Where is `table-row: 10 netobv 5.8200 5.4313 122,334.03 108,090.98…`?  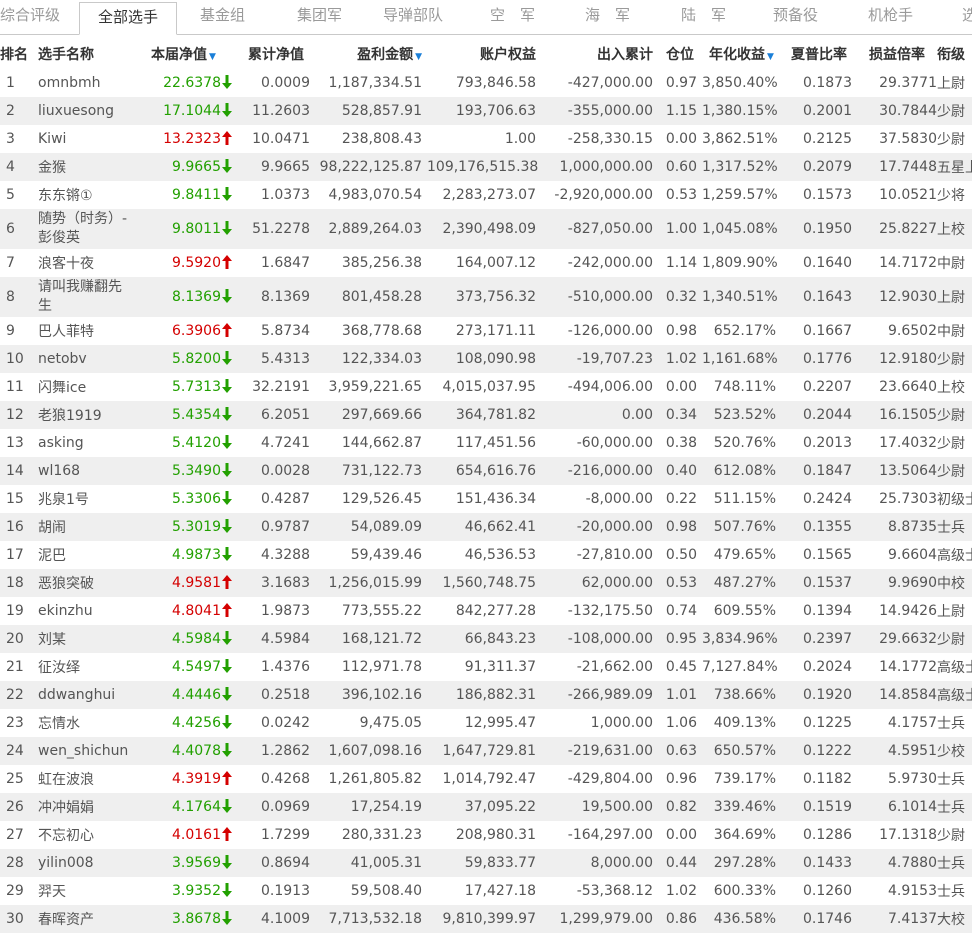
table-row: 10 netobv 5.8200 5.4313 122,334.03 108,090.98… is located at coordinates (486, 359).